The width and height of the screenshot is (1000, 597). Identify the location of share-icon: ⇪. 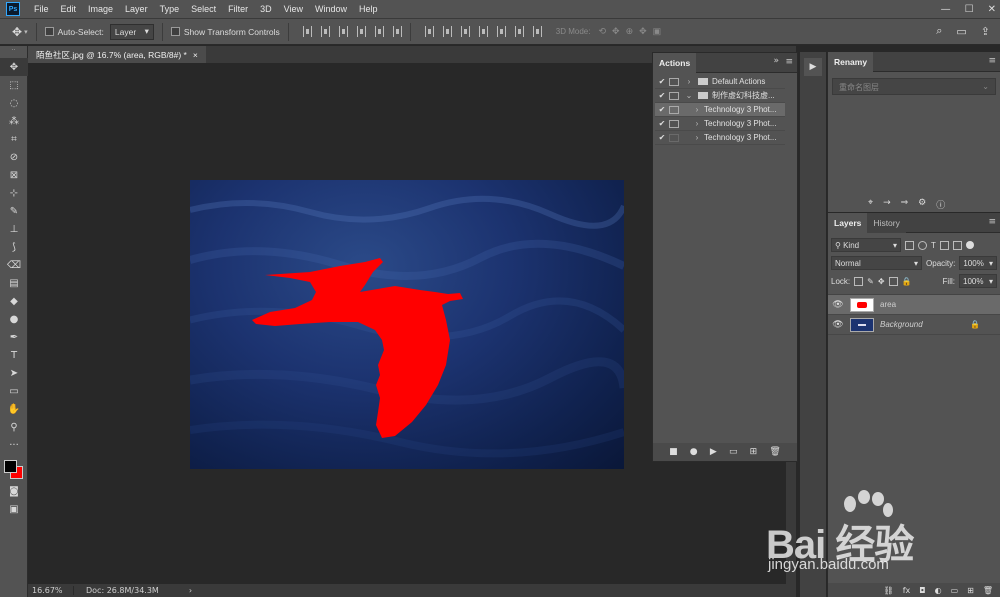
(985, 31).